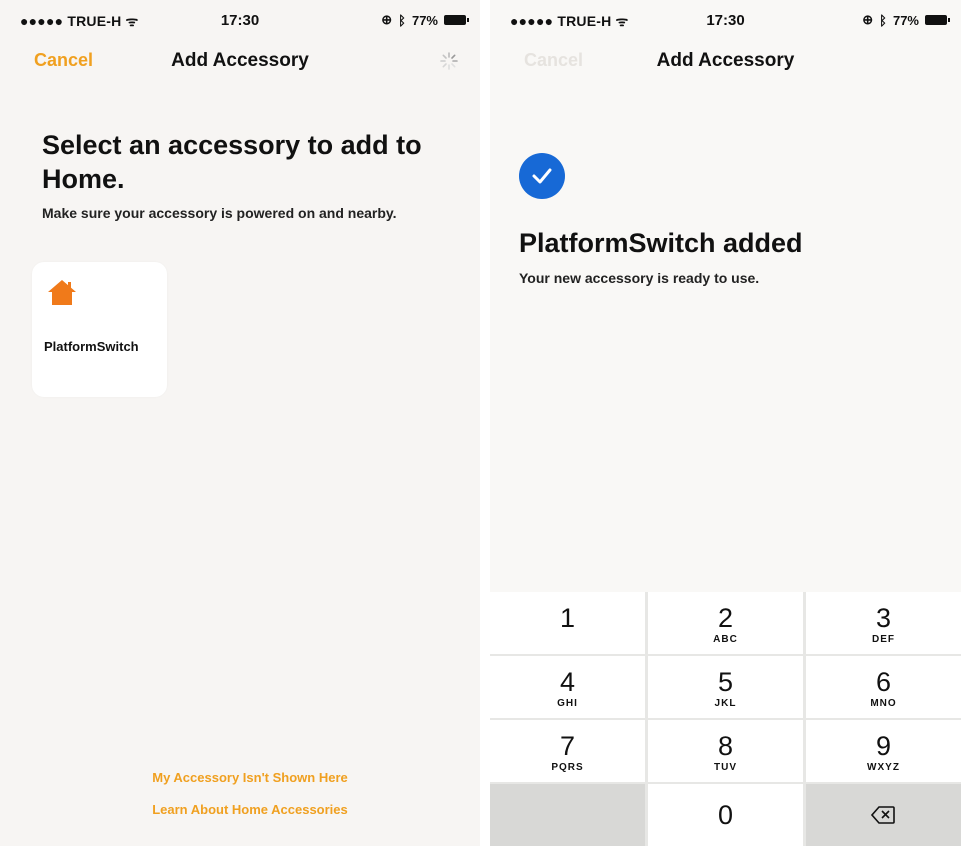 The width and height of the screenshot is (961, 846). What do you see at coordinates (883, 682) in the screenshot?
I see `key-digit: 6` at bounding box center [883, 682].